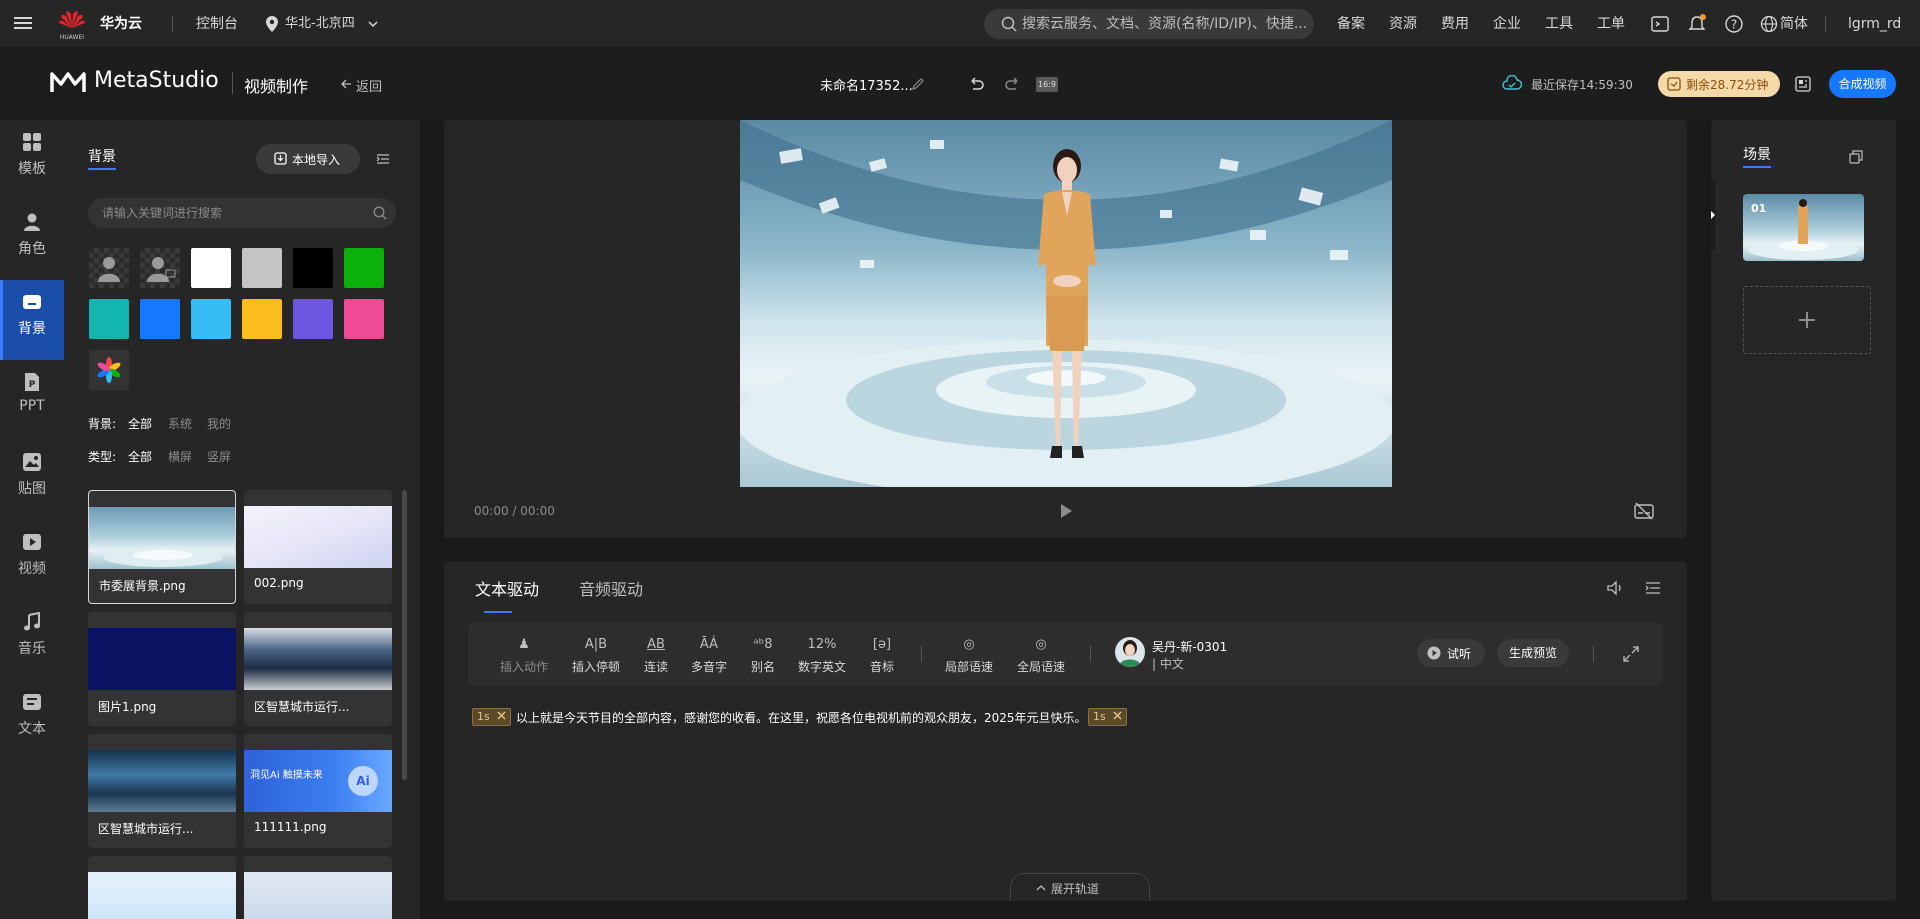 The width and height of the screenshot is (1920, 919). I want to click on insert-action-tool: ♟ 插入动作, so click(524, 655).